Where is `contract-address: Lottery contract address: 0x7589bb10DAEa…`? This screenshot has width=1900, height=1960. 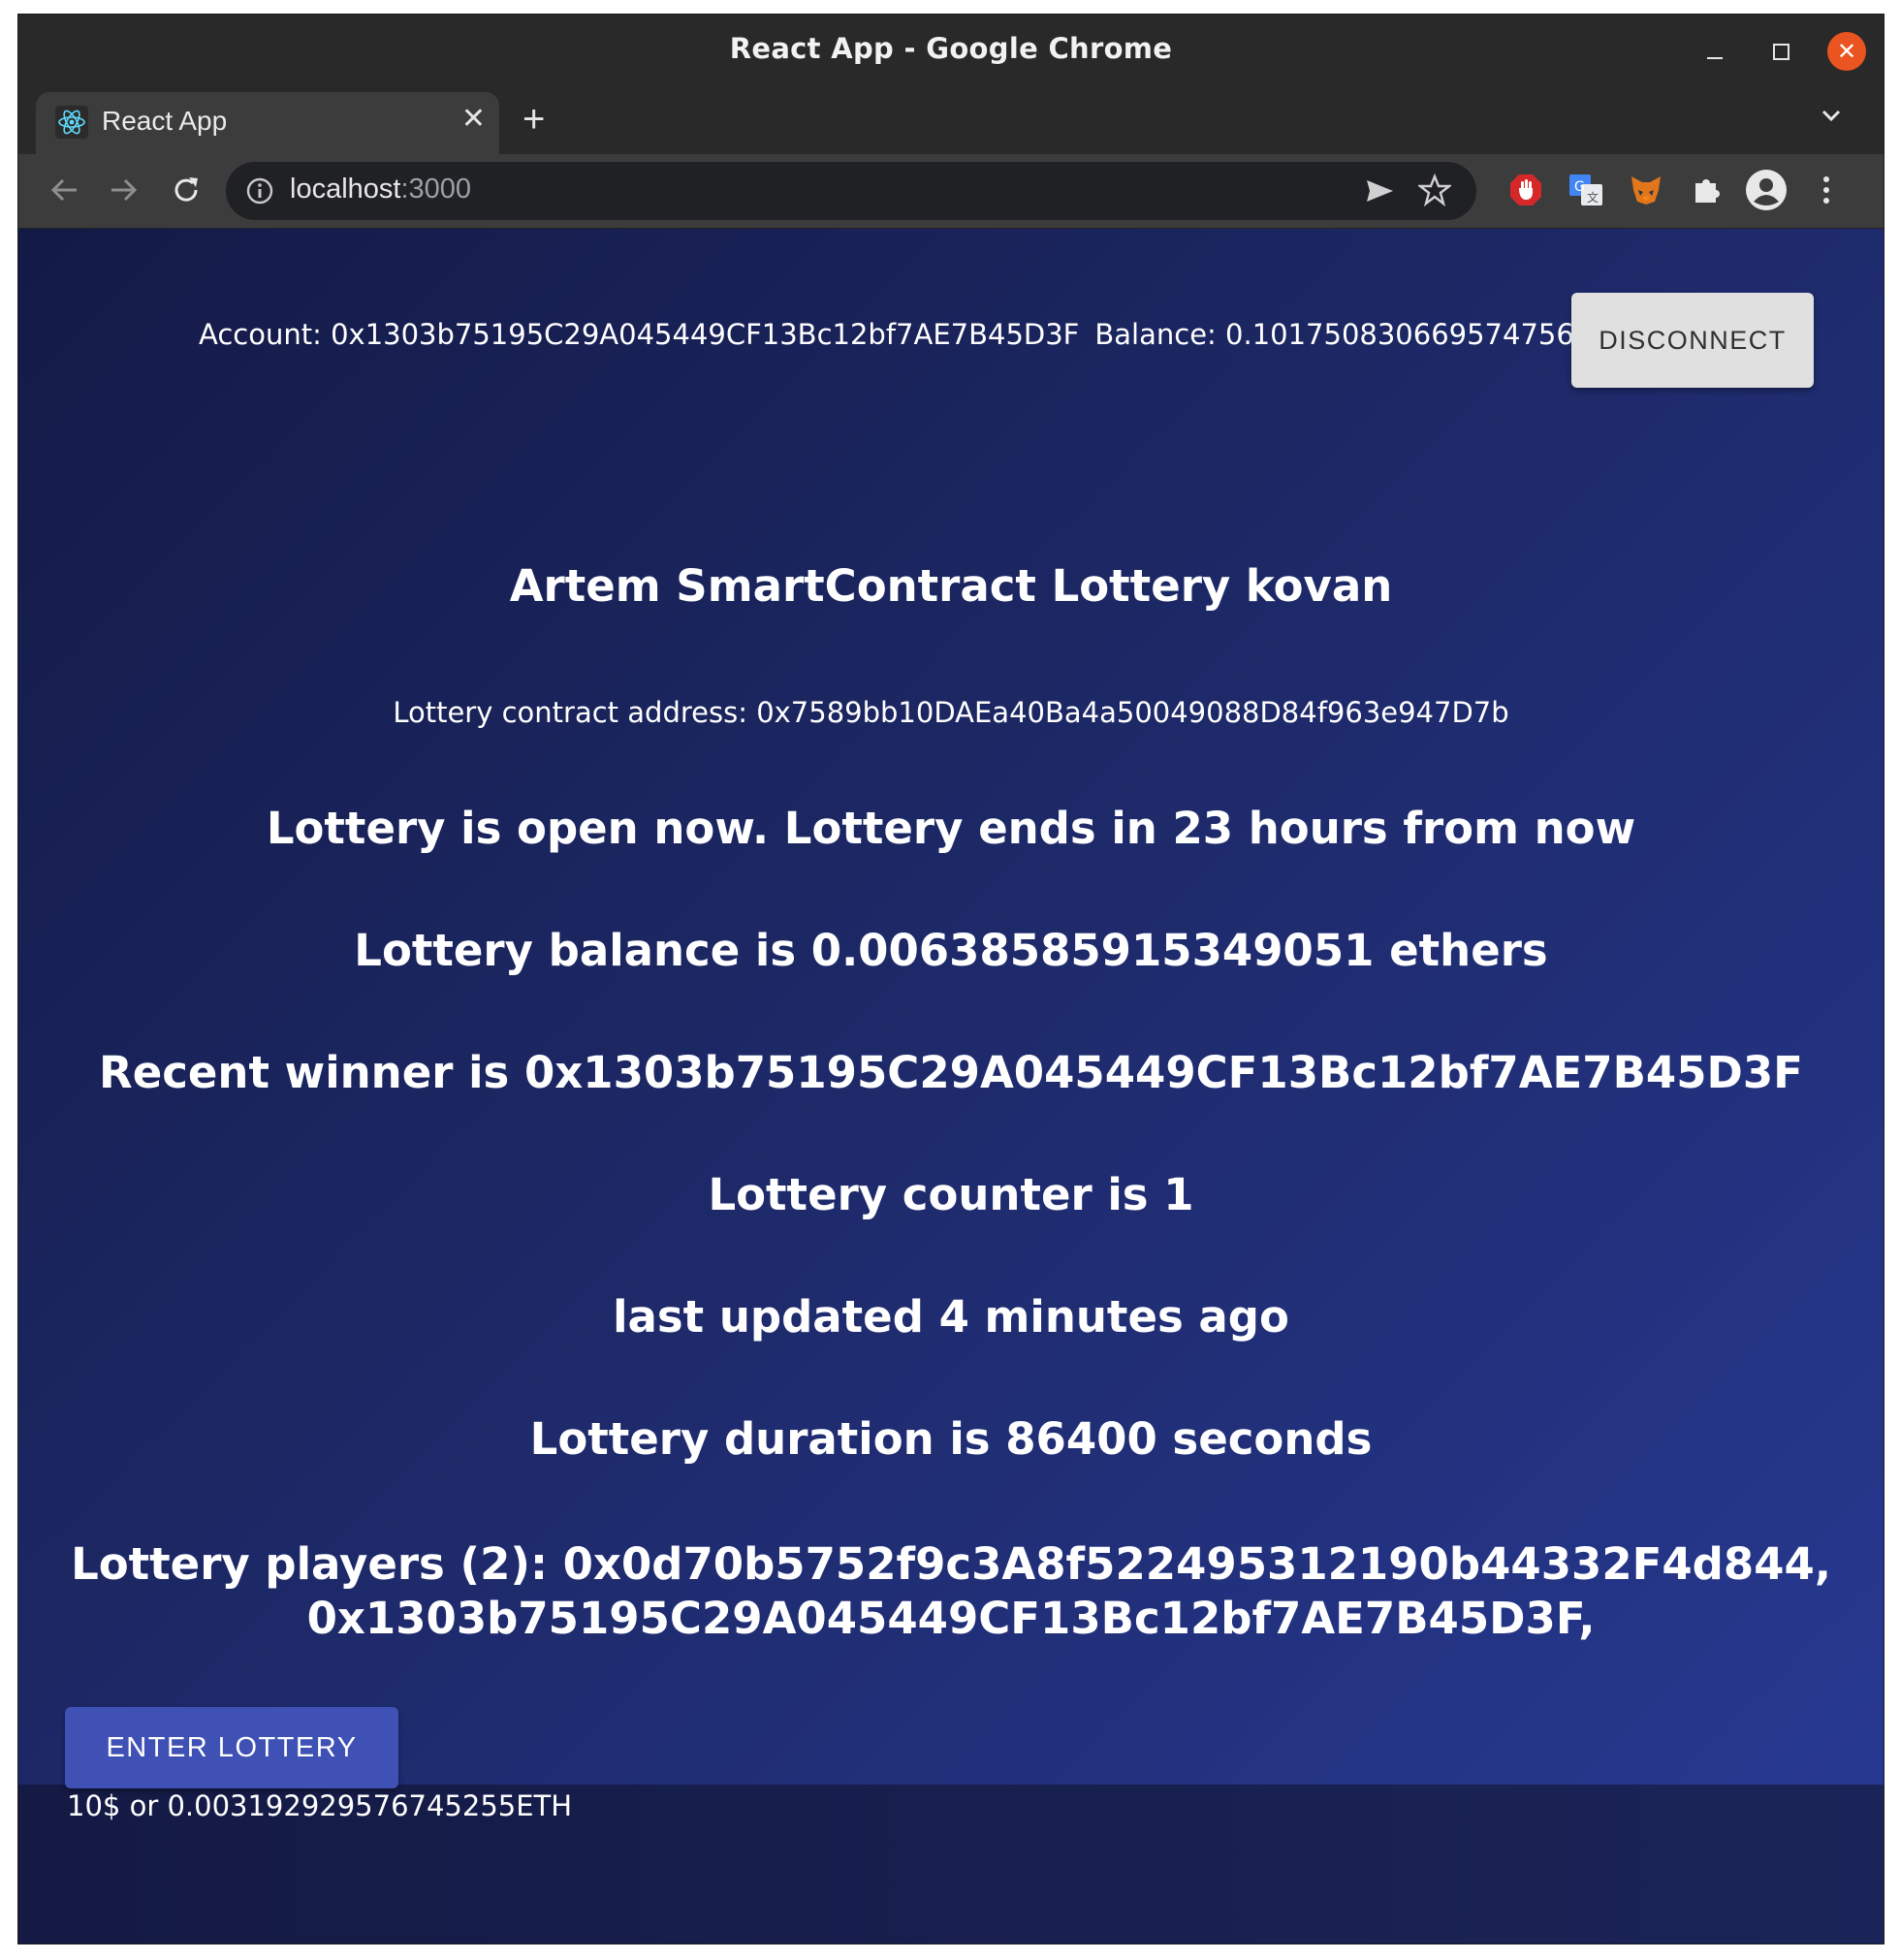
contract-address: Lottery contract address: 0x7589bb10DAEa… is located at coordinates (951, 713).